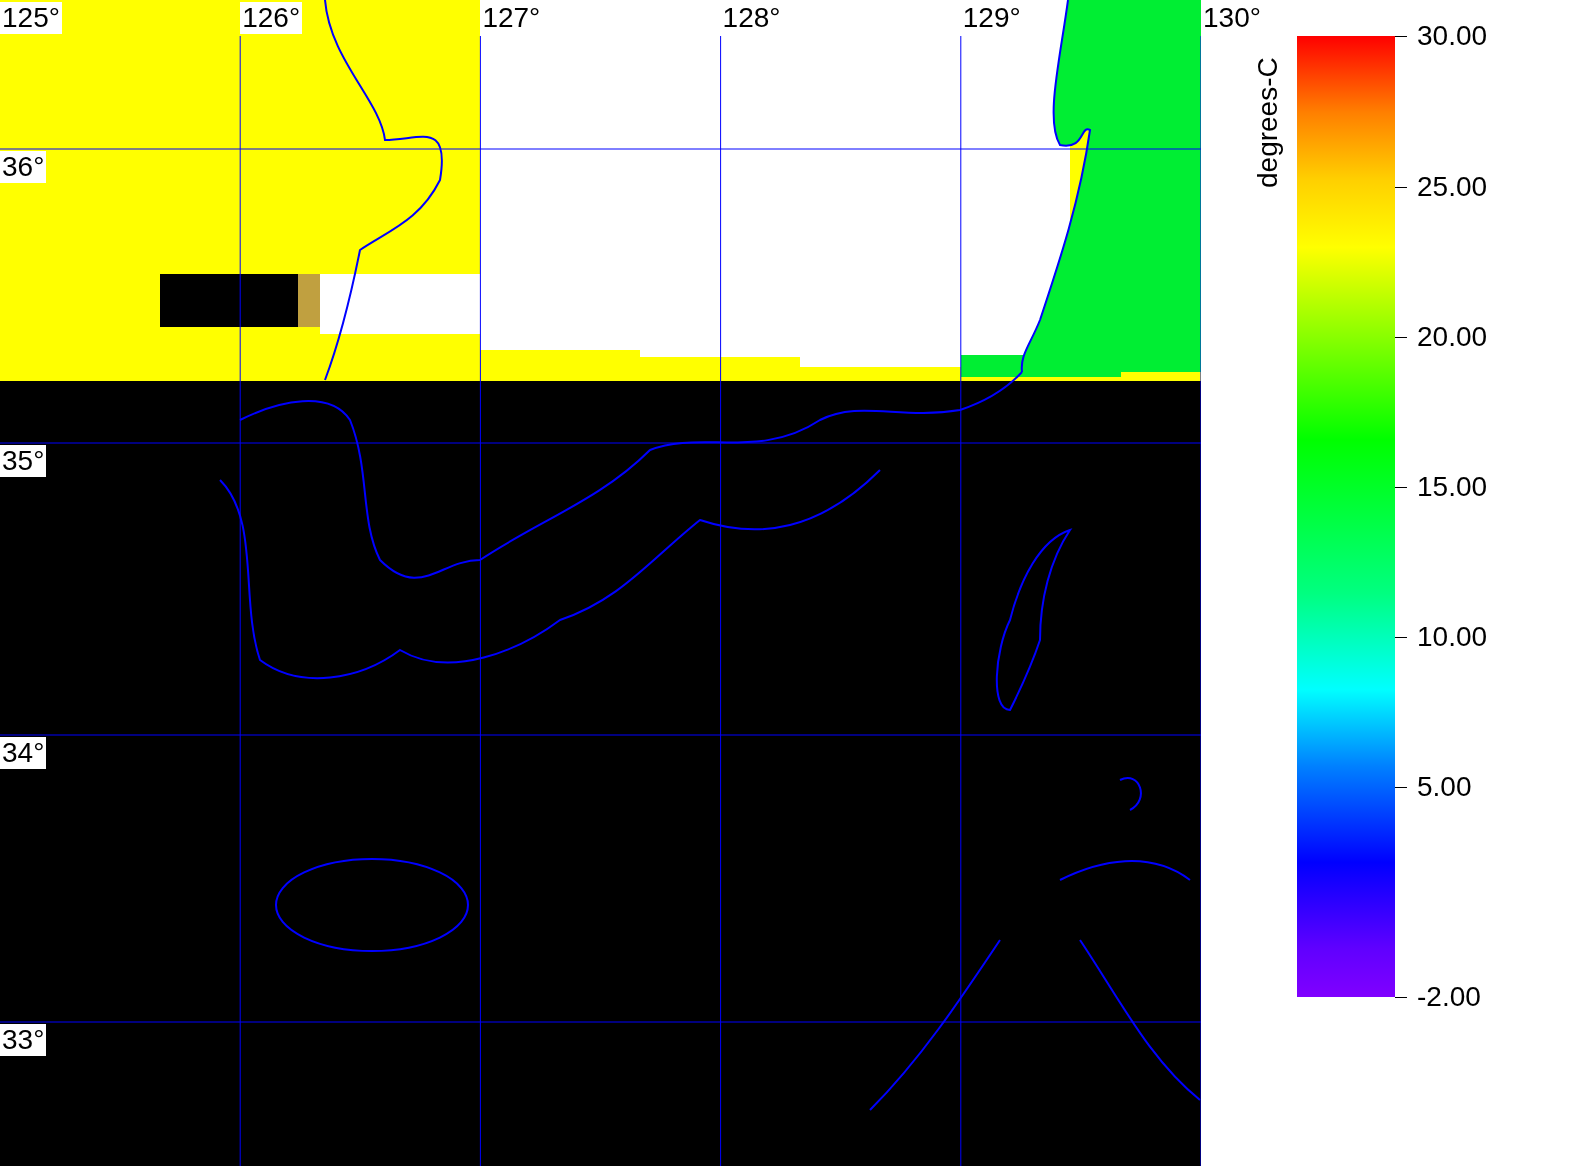 The image size is (1591, 1166). I want to click on tick-label: 25.00, so click(1452, 187).